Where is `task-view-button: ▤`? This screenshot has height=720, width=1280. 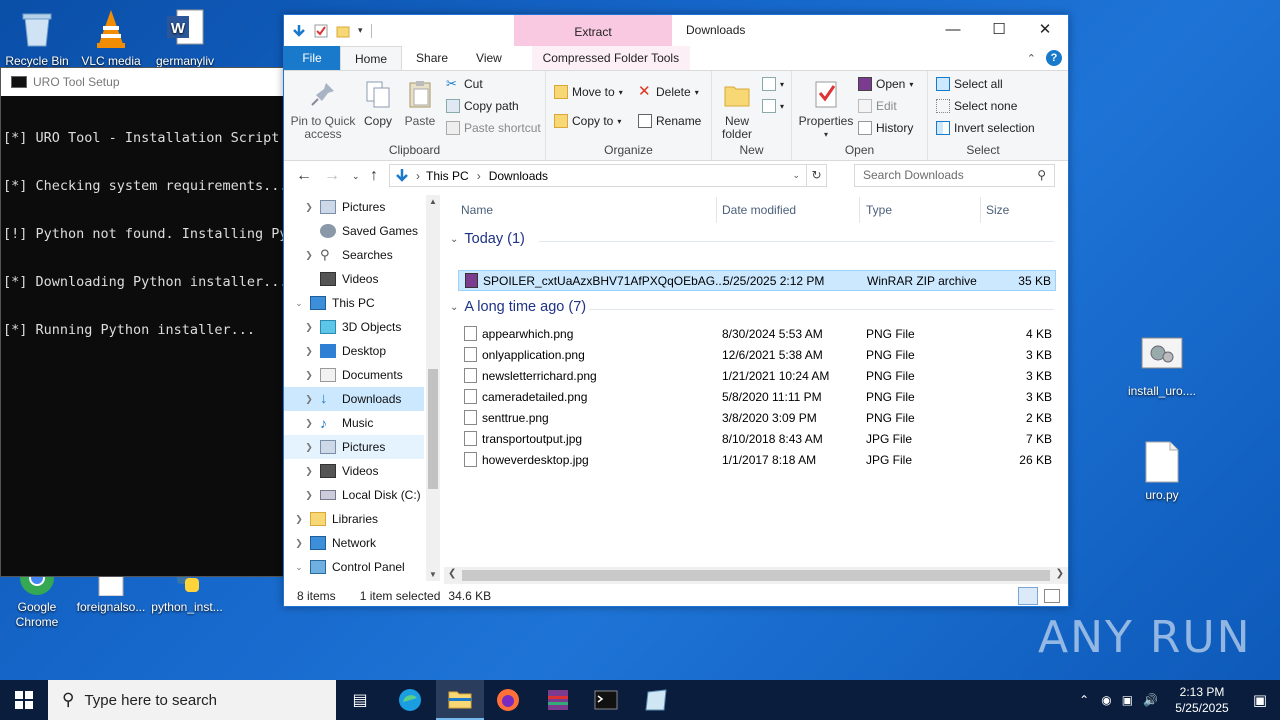
task-view-button: ▤ is located at coordinates (360, 700).